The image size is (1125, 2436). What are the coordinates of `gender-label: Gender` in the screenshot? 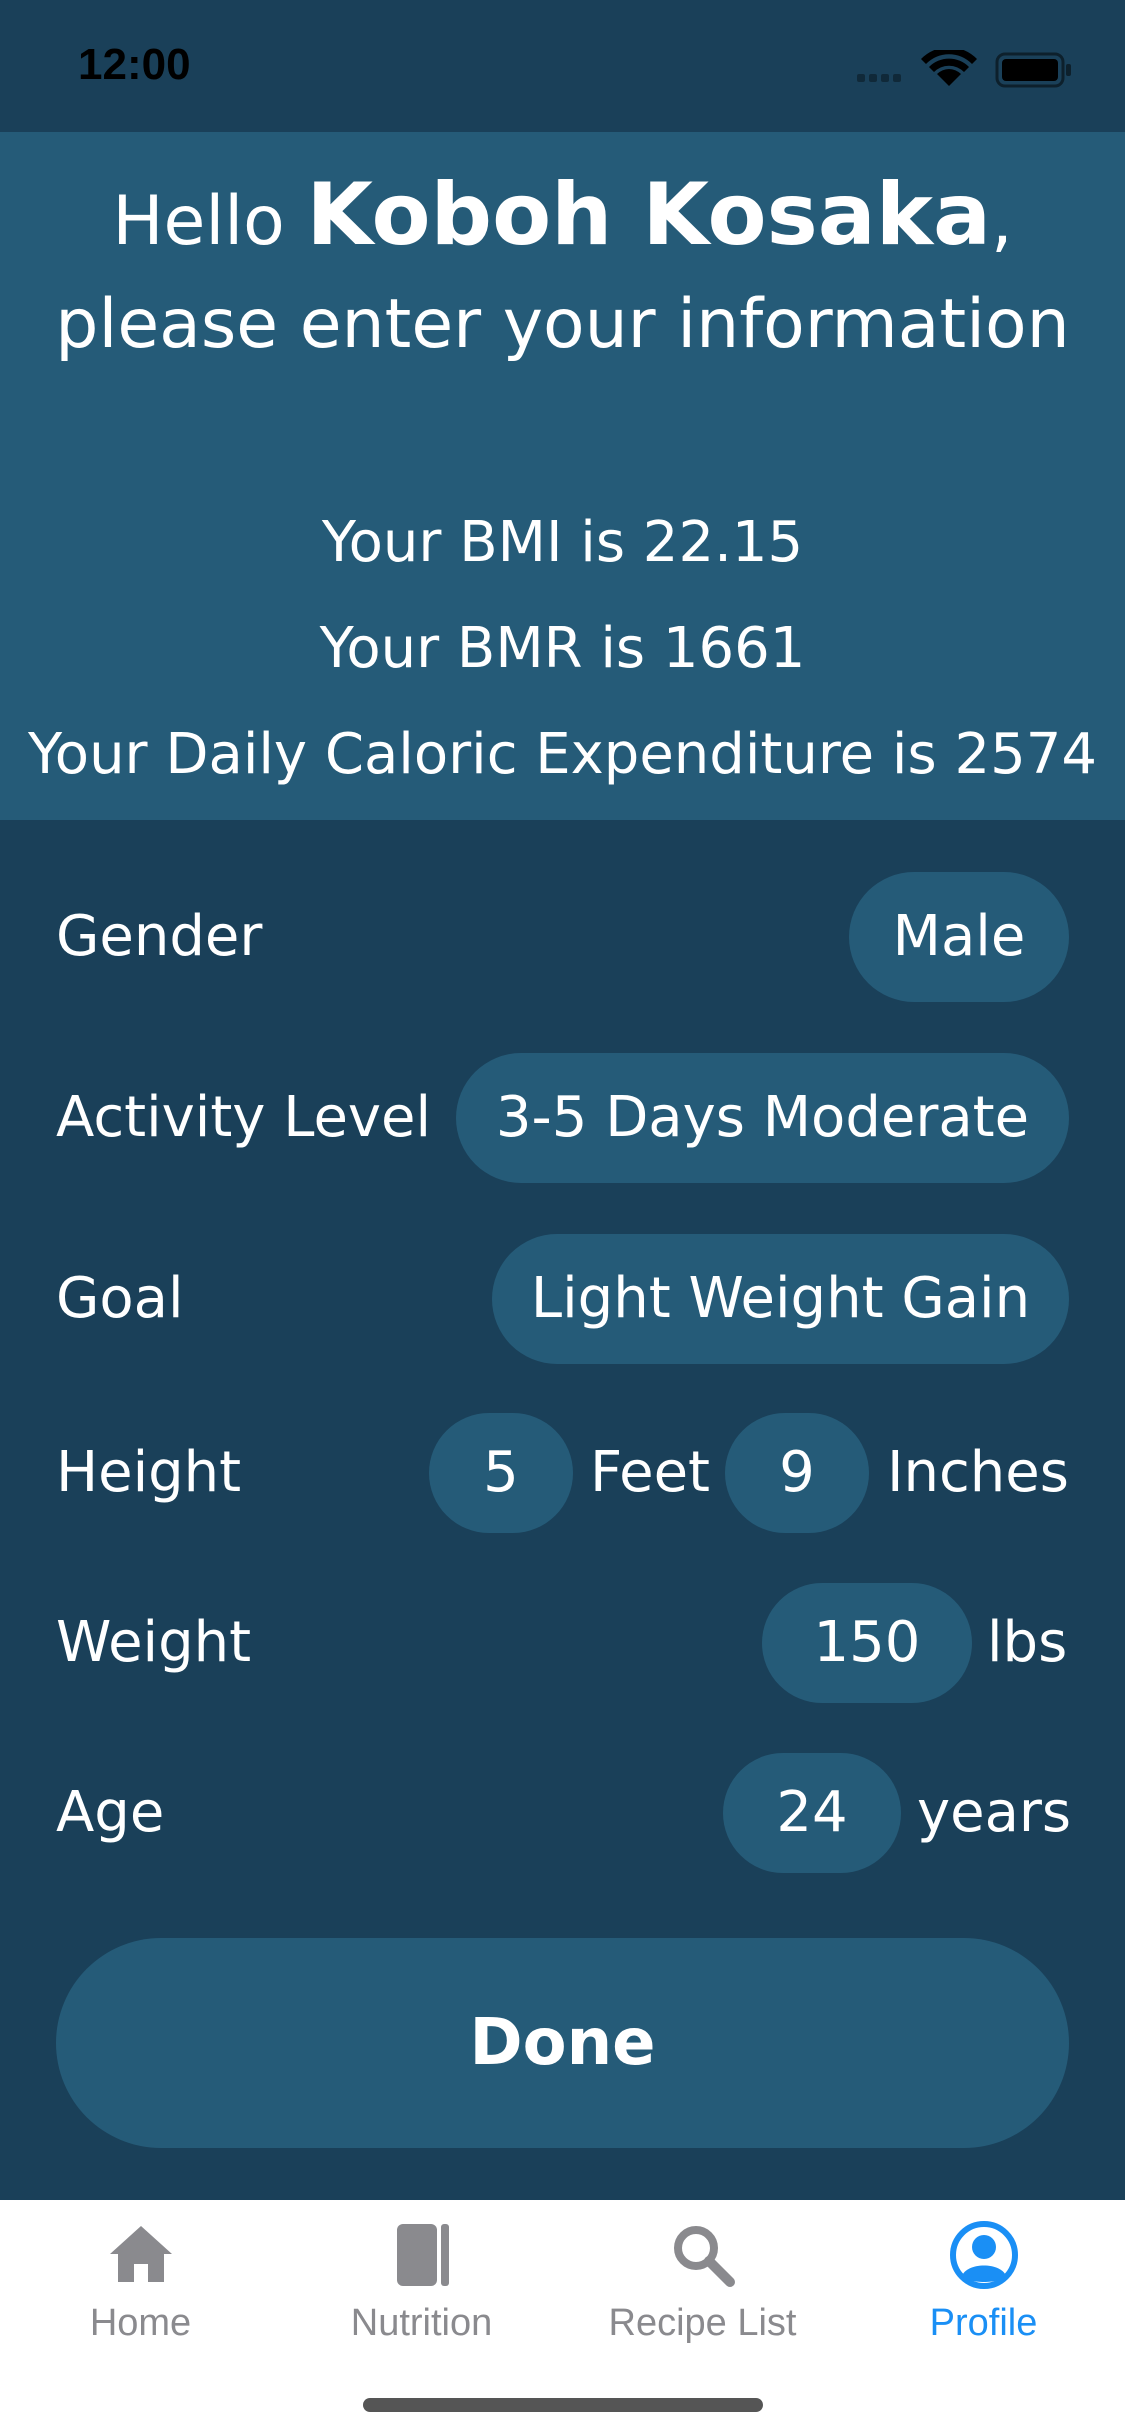 It's located at (159, 936).